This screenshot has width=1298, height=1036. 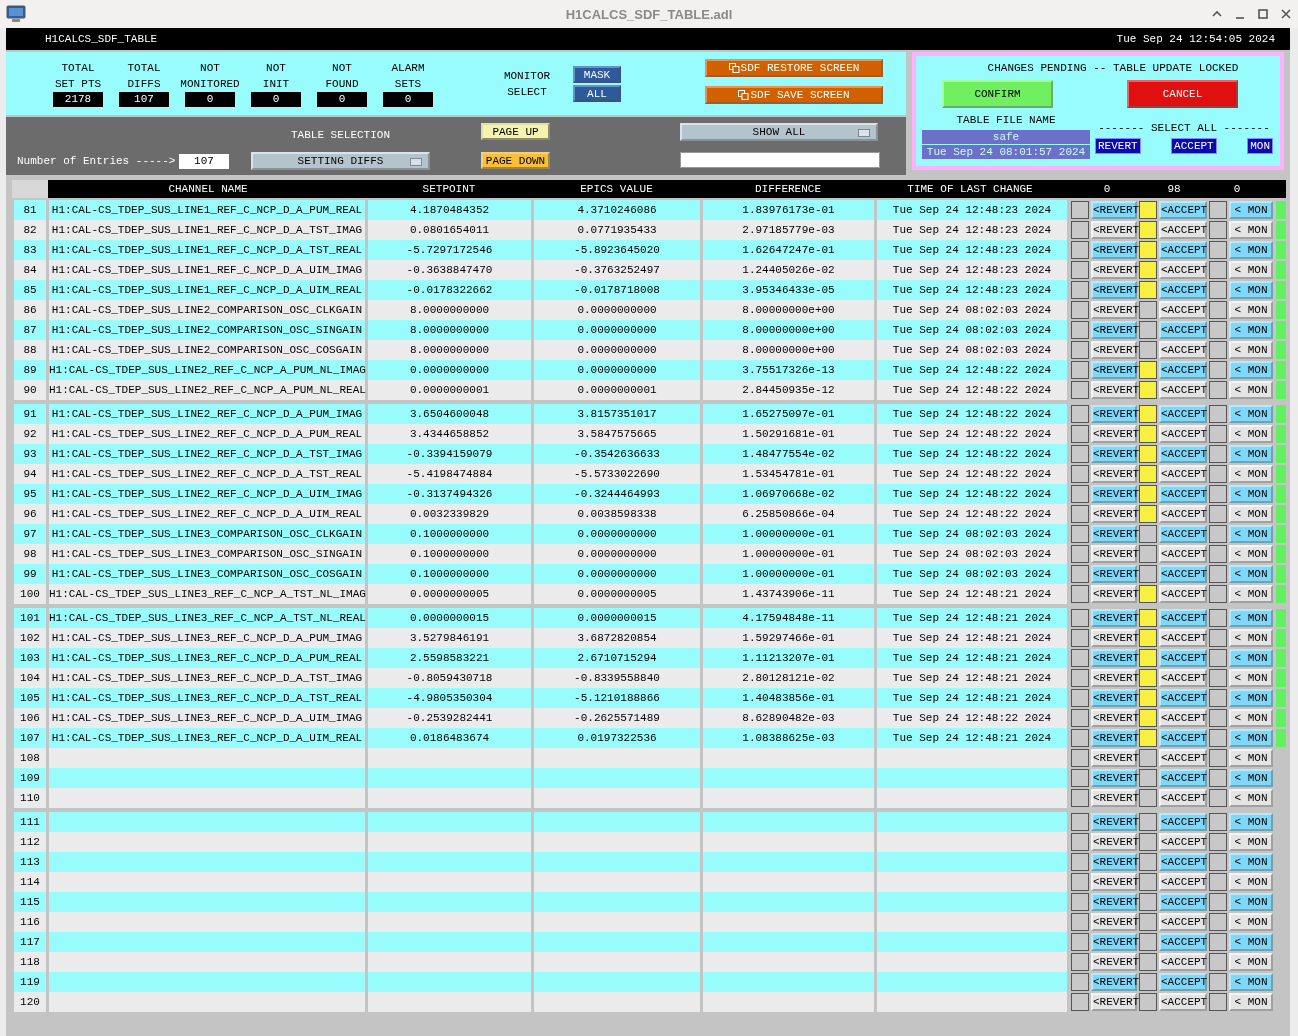 I want to click on page-button: PAGE DOWN, so click(x=515, y=160).